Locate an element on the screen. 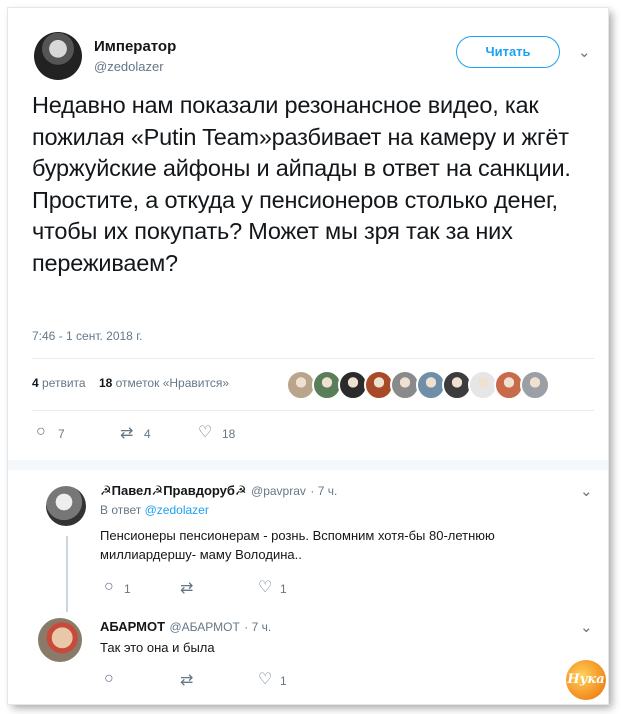 The height and width of the screenshot is (714, 621). section-separator is located at coordinates (308, 465).